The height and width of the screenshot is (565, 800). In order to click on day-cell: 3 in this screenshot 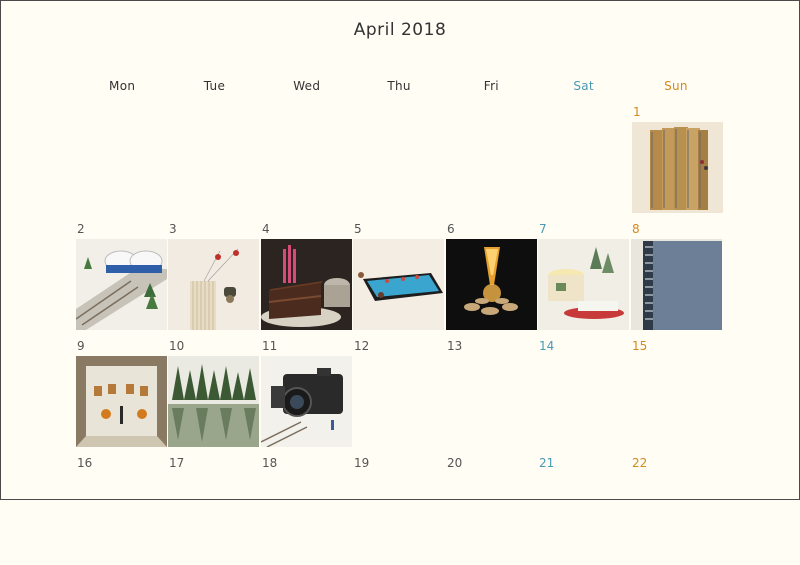, I will do `click(214, 276)`.